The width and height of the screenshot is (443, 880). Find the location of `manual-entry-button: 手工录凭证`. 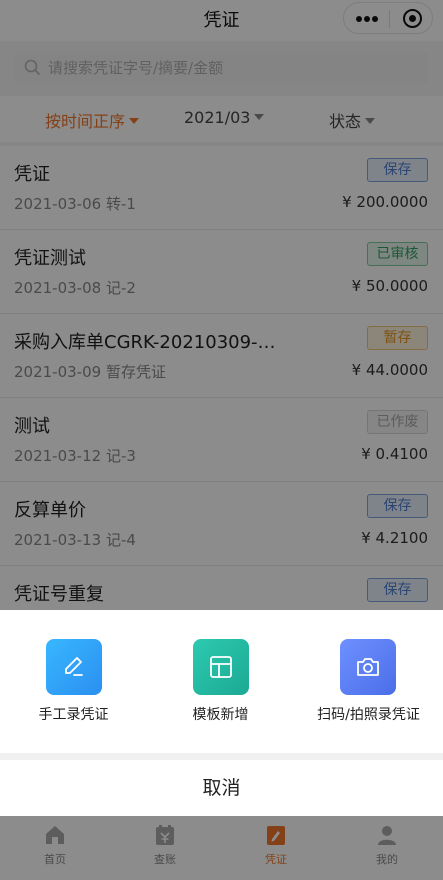

manual-entry-button: 手工录凭证 is located at coordinates (73, 681).